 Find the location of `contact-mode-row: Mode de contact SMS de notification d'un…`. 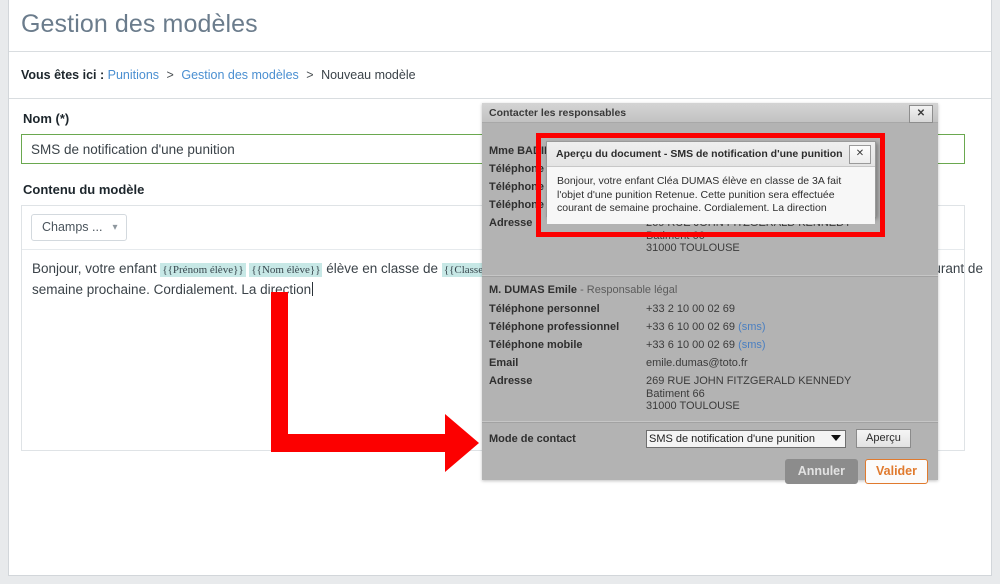

contact-mode-row: Mode de contact SMS de notification d'un… is located at coordinates (710, 438).